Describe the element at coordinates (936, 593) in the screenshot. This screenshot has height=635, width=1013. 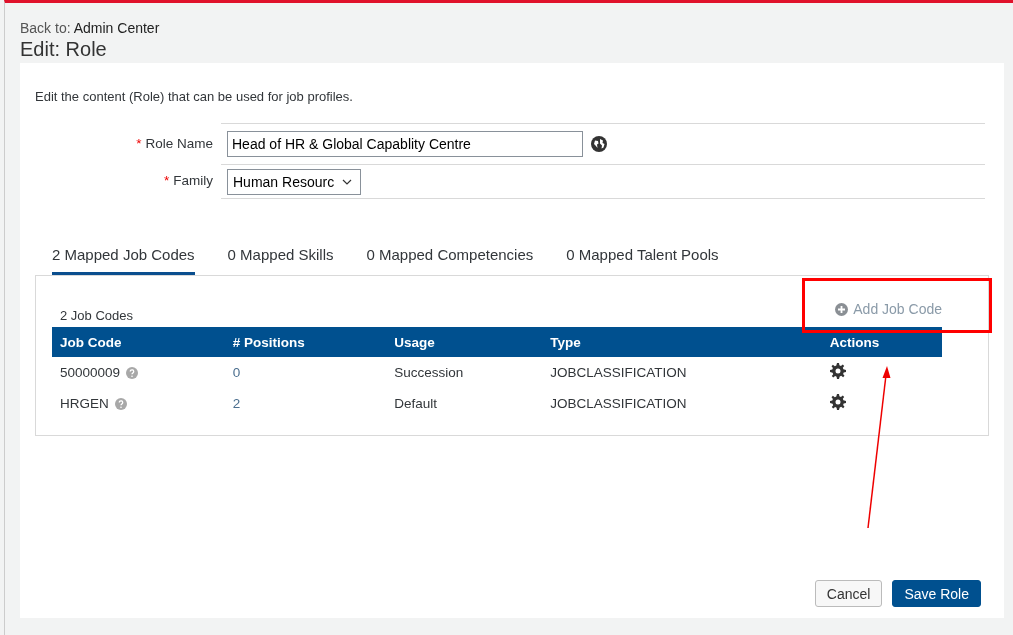
I see `save-button: Save Role` at that location.